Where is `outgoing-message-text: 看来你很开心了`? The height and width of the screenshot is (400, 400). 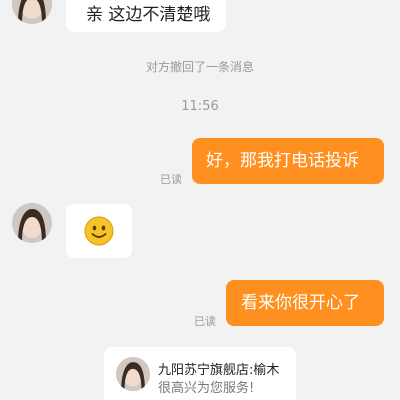 outgoing-message-text: 看来你很开心了 is located at coordinates (300, 303).